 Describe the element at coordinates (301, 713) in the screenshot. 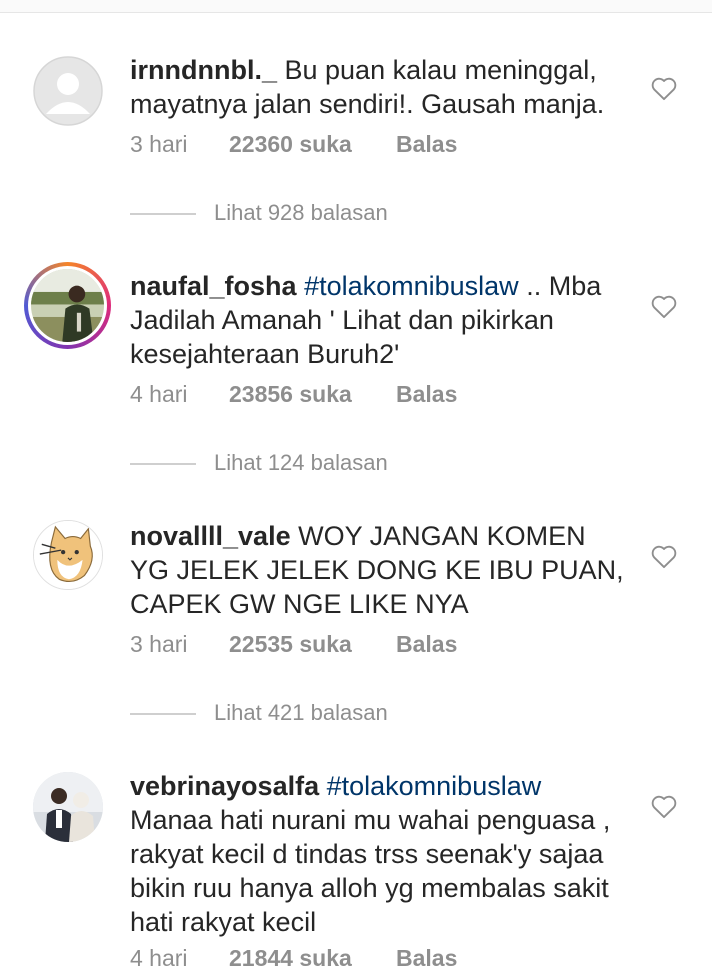

I see `view-replies-label: Lihat 421 balasan` at that location.